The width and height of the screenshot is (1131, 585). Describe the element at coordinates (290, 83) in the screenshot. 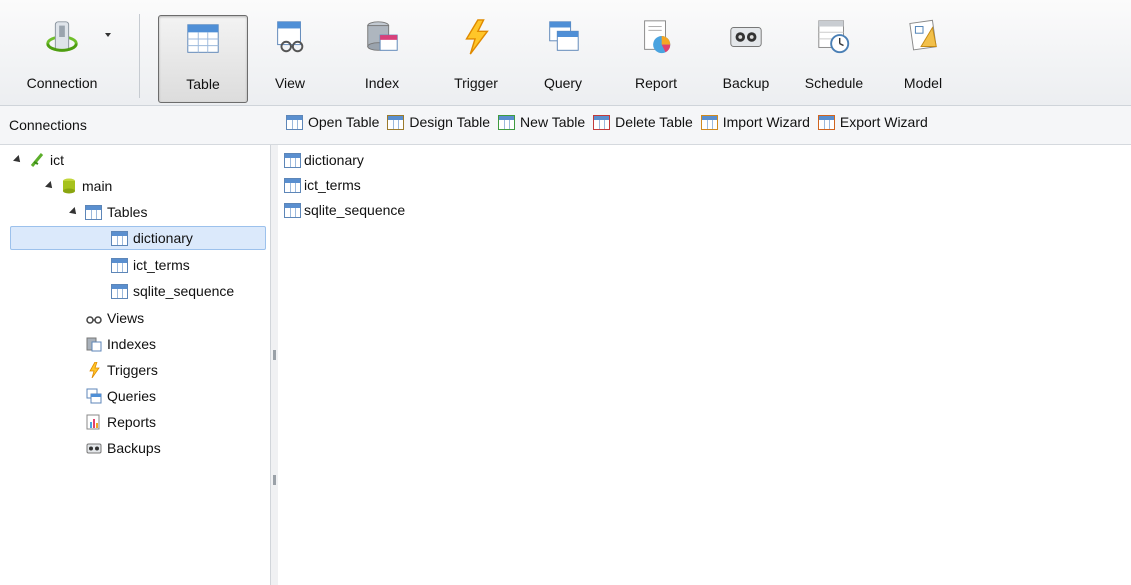

I see `view-label: View` at that location.